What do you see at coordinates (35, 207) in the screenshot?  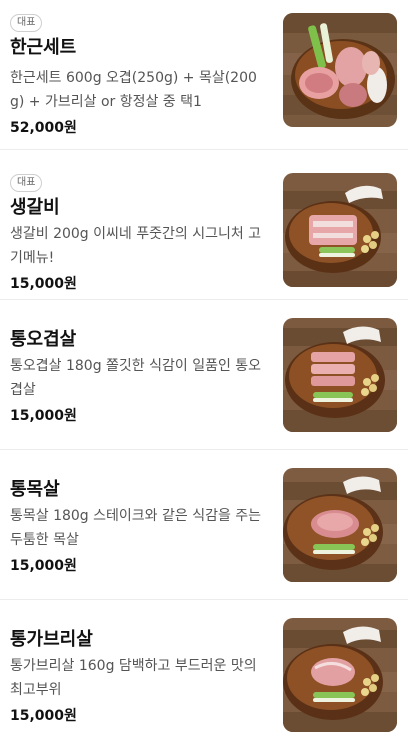 I see `menu-item-name: 생갈비` at bounding box center [35, 207].